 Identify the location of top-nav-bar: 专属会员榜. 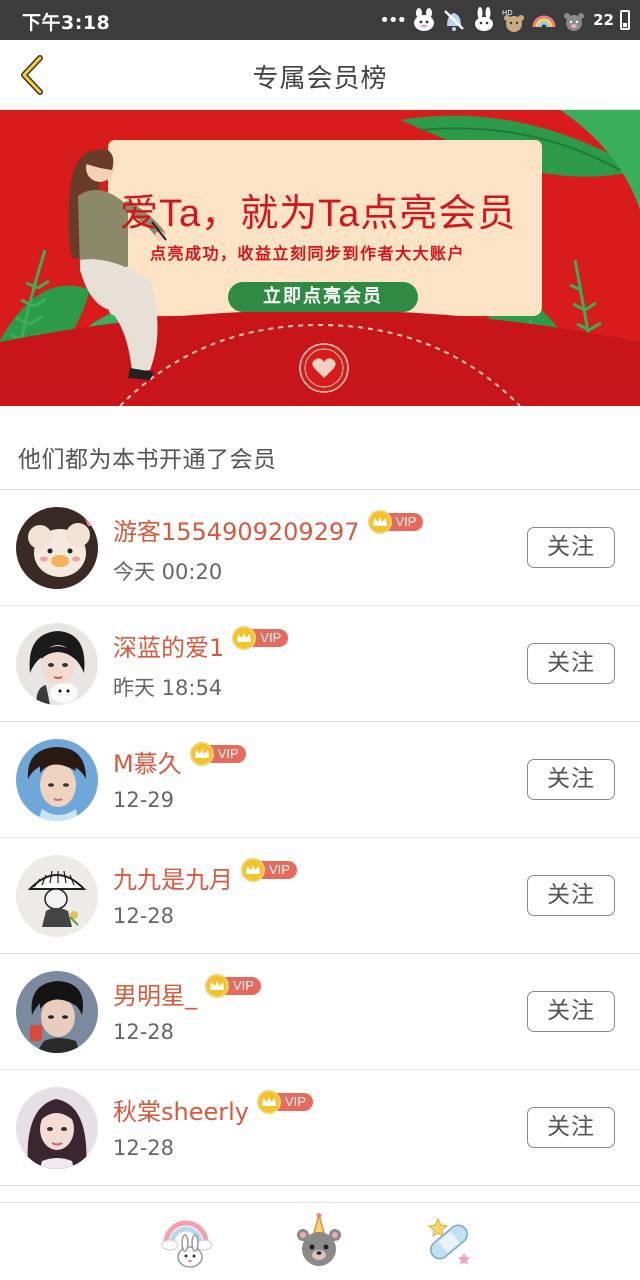
(320, 75).